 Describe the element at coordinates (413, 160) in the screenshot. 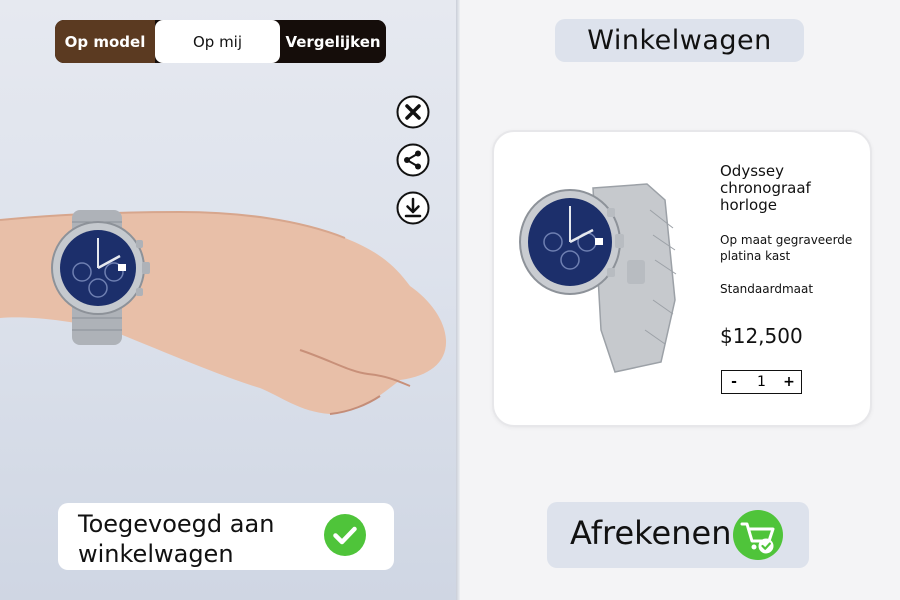

I see `share-icon` at that location.